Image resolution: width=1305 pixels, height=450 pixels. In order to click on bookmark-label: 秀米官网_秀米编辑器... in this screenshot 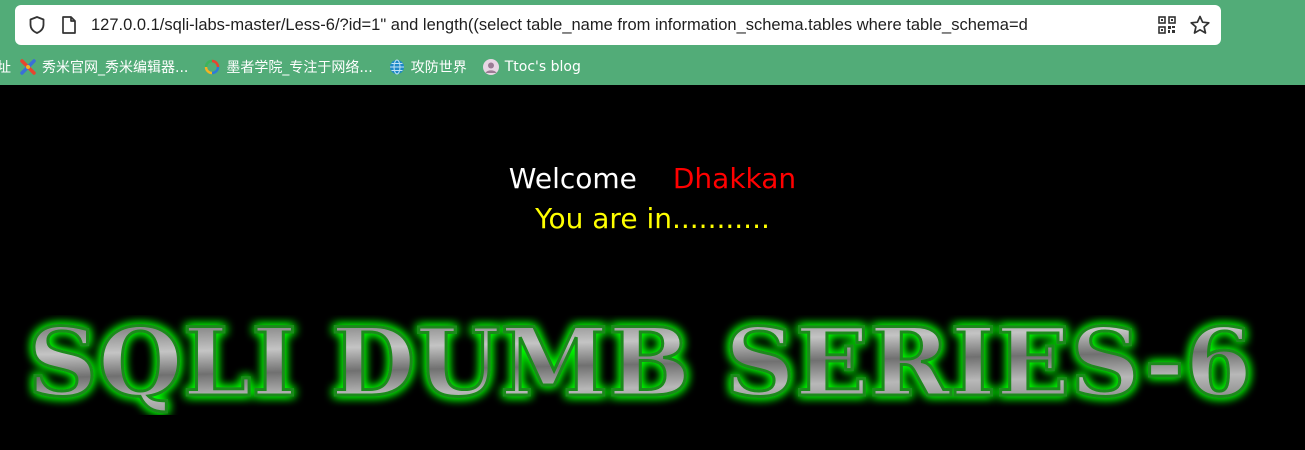, I will do `click(115, 68)`.